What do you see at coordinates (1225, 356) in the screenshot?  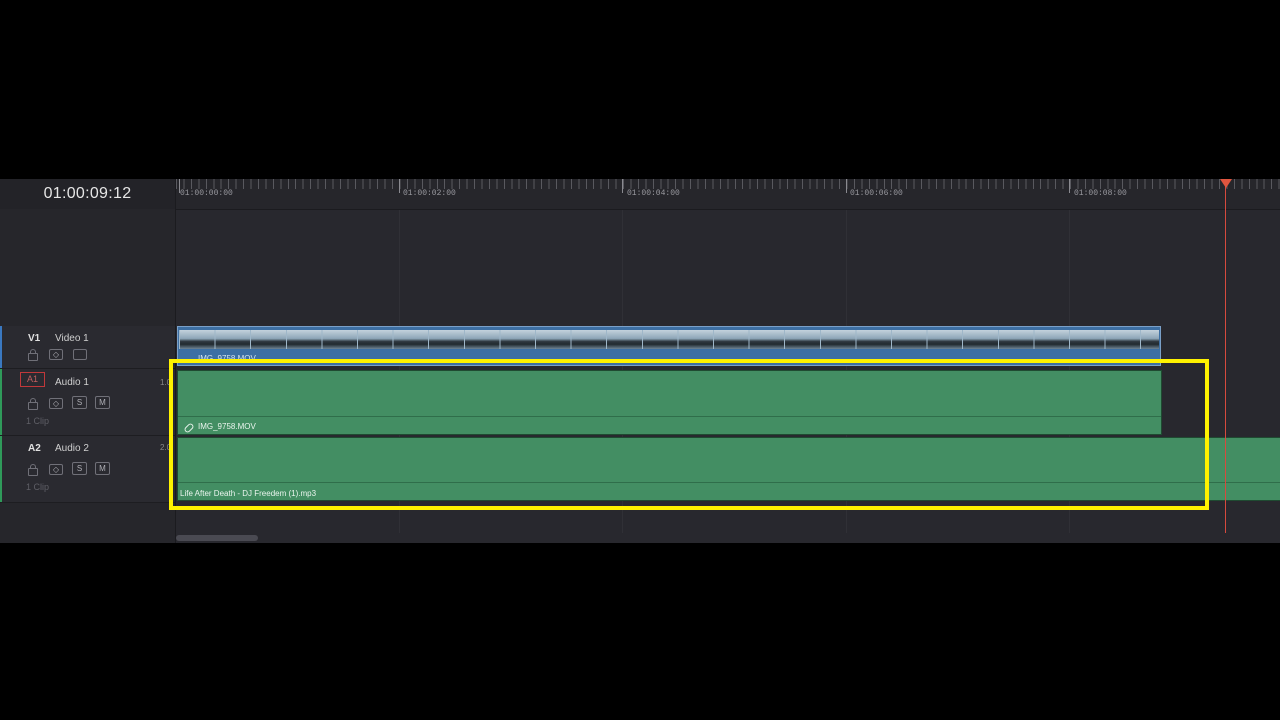 I see `playhead-line` at bounding box center [1225, 356].